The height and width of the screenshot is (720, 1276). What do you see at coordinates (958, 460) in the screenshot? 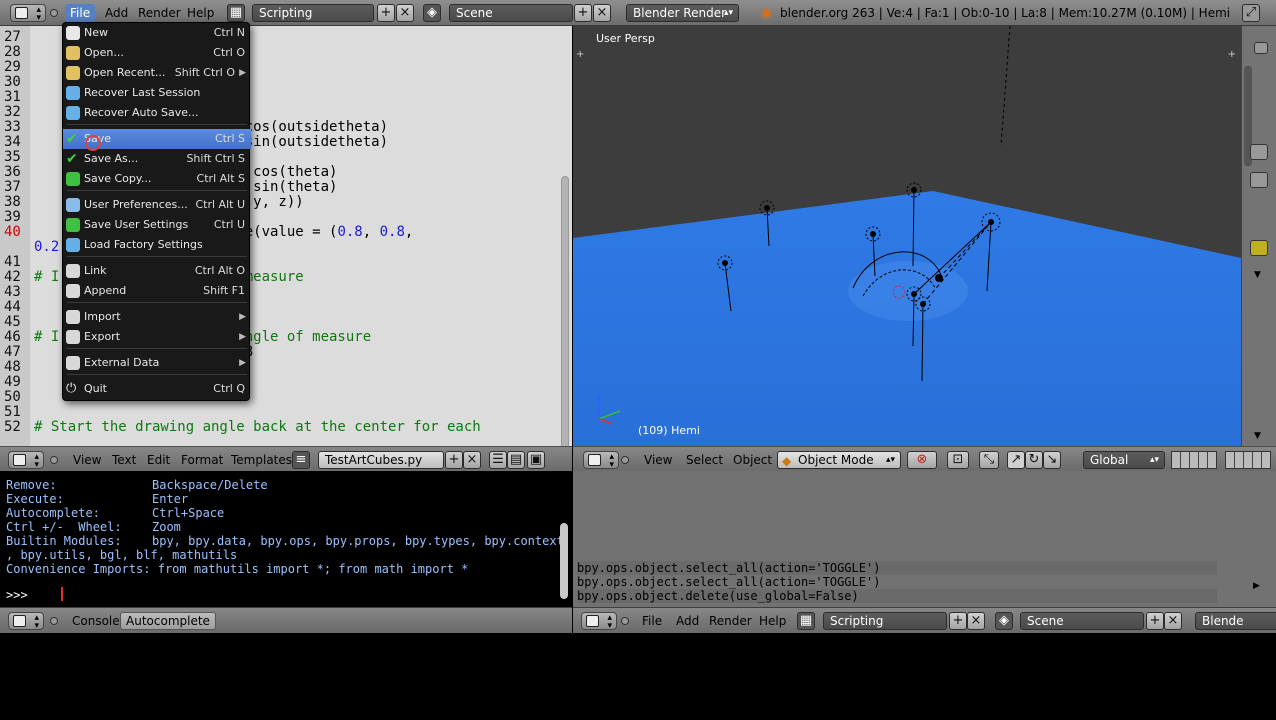
I see `pivot-point-dropdown: ⊡` at bounding box center [958, 460].